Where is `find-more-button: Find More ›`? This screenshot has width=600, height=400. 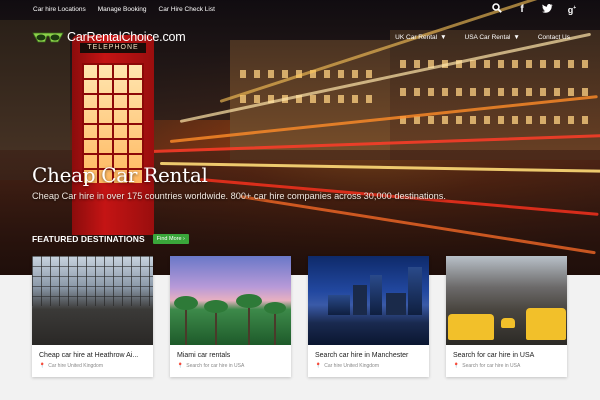 find-more-button: Find More › is located at coordinates (170, 239).